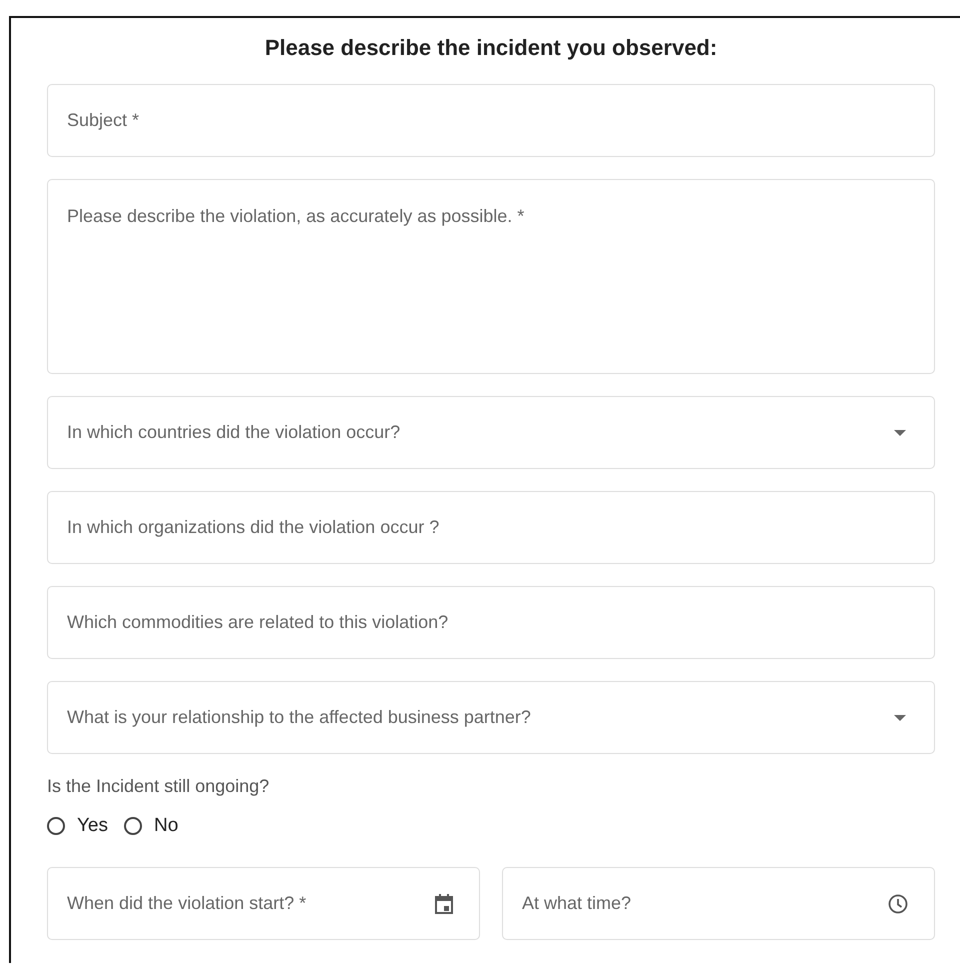  Describe the element at coordinates (491, 432) in the screenshot. I see `select-field: In which countries did the violation occur?` at that location.